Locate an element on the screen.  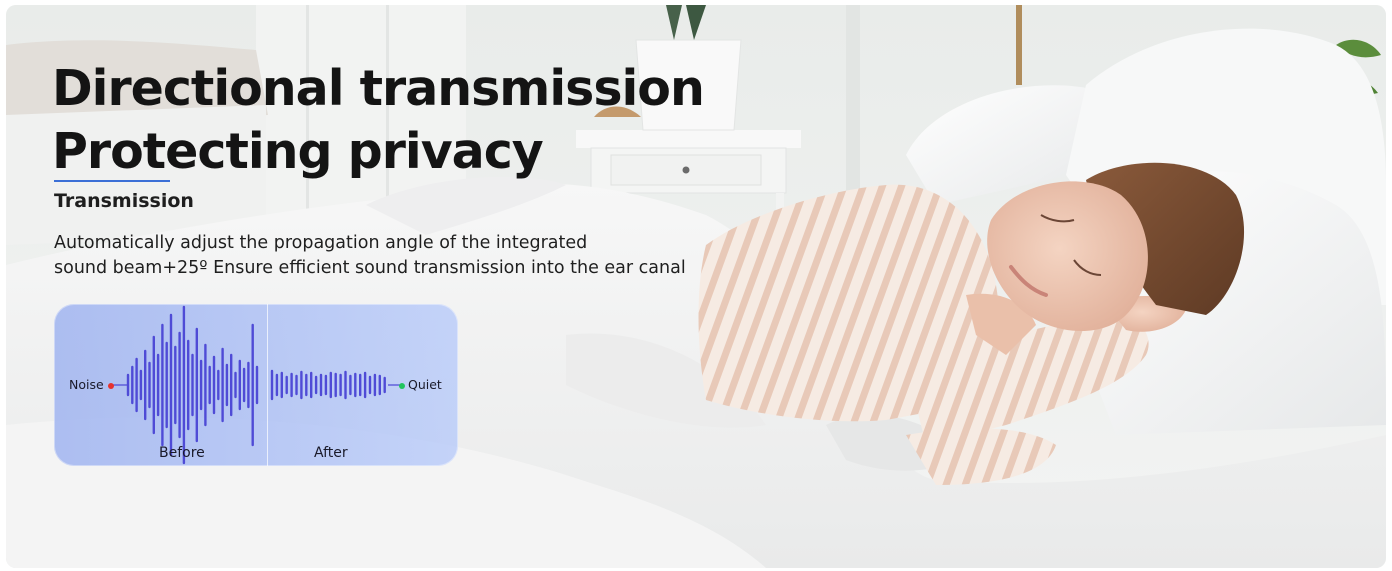
quiet-dot-icon is located at coordinates (402, 386).